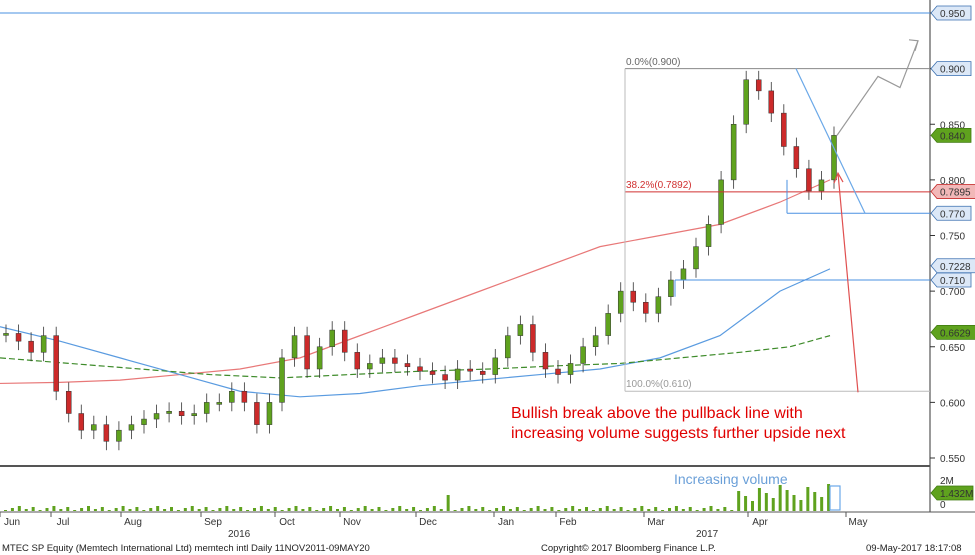 This screenshot has height=555, width=975. I want to click on y-tick-label: 0.650, so click(952, 348).